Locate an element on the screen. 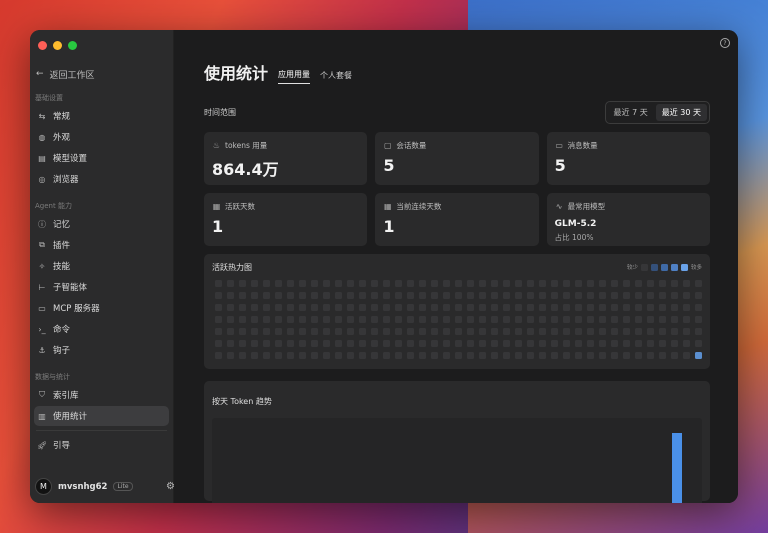 The height and width of the screenshot is (533, 768). avatar: M is located at coordinates (43, 486).